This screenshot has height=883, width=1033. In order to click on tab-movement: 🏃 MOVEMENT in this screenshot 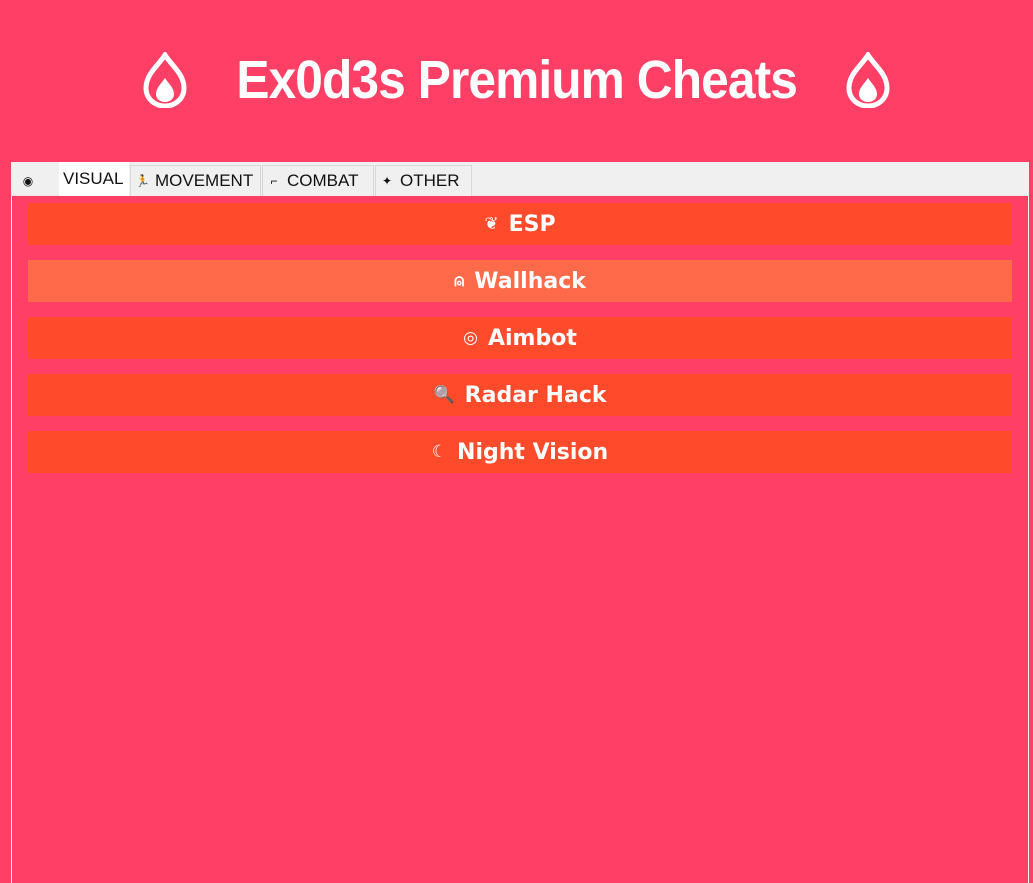, I will do `click(195, 180)`.